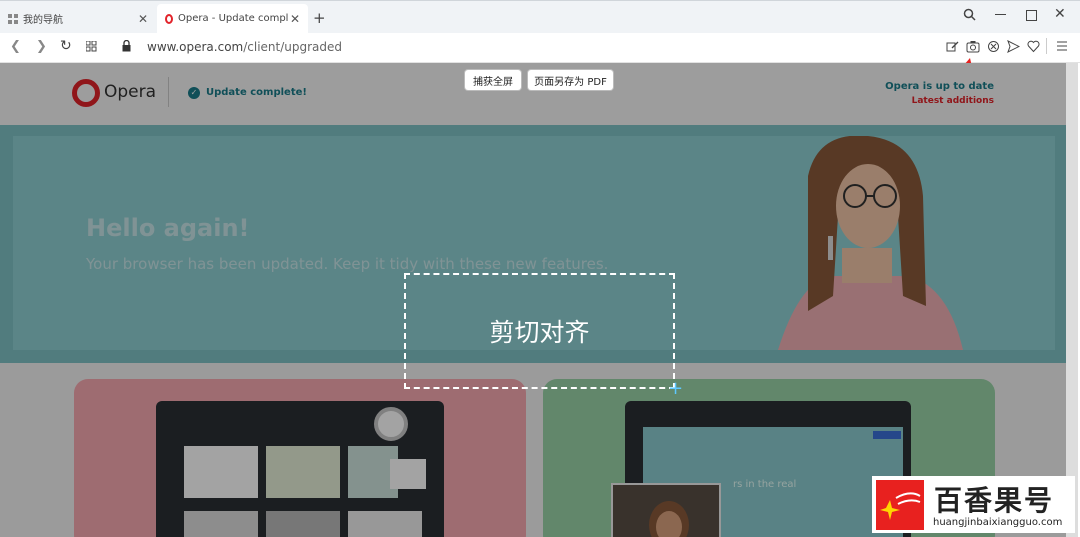 The image size is (1080, 537). Describe the element at coordinates (1014, 46) in the screenshot. I see `send-icon` at that location.